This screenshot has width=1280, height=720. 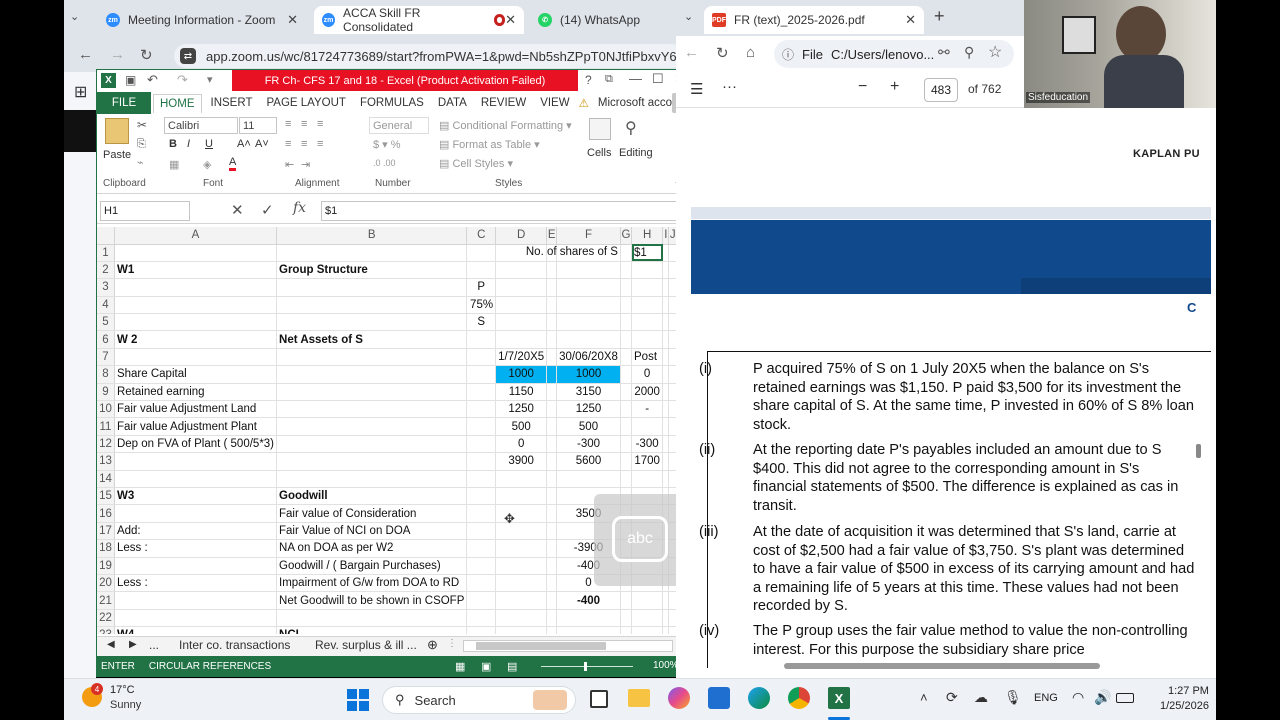 What do you see at coordinates (512, 666) in the screenshot?
I see `page-break-view-icon: ▤` at bounding box center [512, 666].